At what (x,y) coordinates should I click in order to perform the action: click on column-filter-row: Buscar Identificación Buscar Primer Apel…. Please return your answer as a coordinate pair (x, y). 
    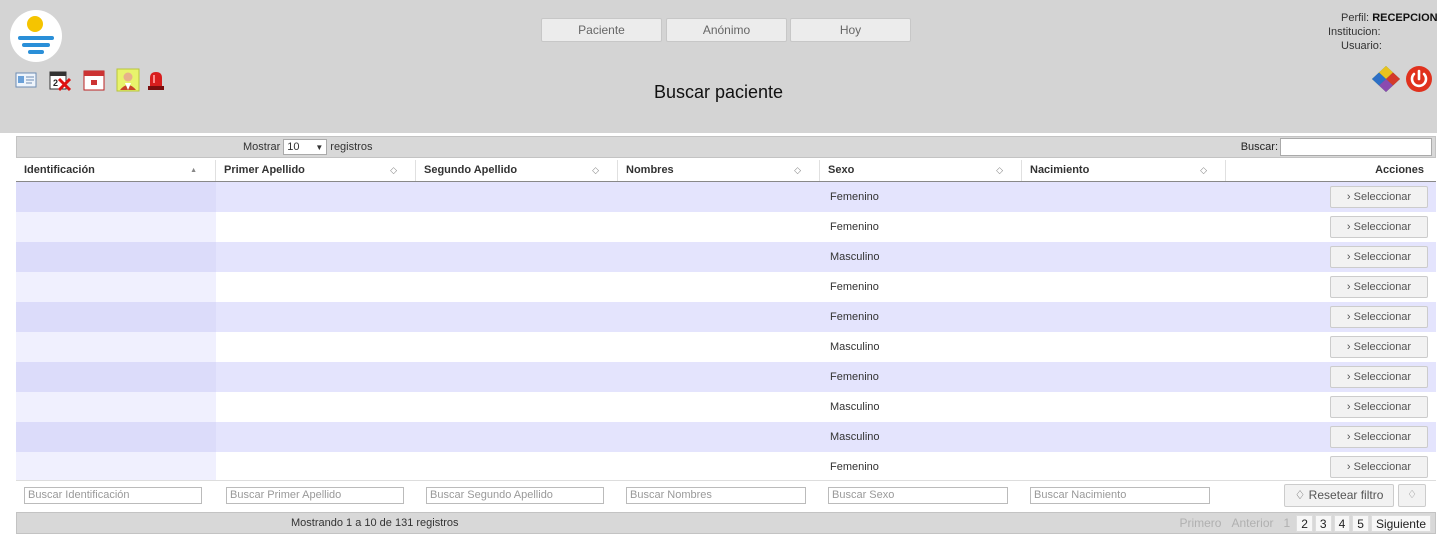
    Looking at the image, I should click on (726, 494).